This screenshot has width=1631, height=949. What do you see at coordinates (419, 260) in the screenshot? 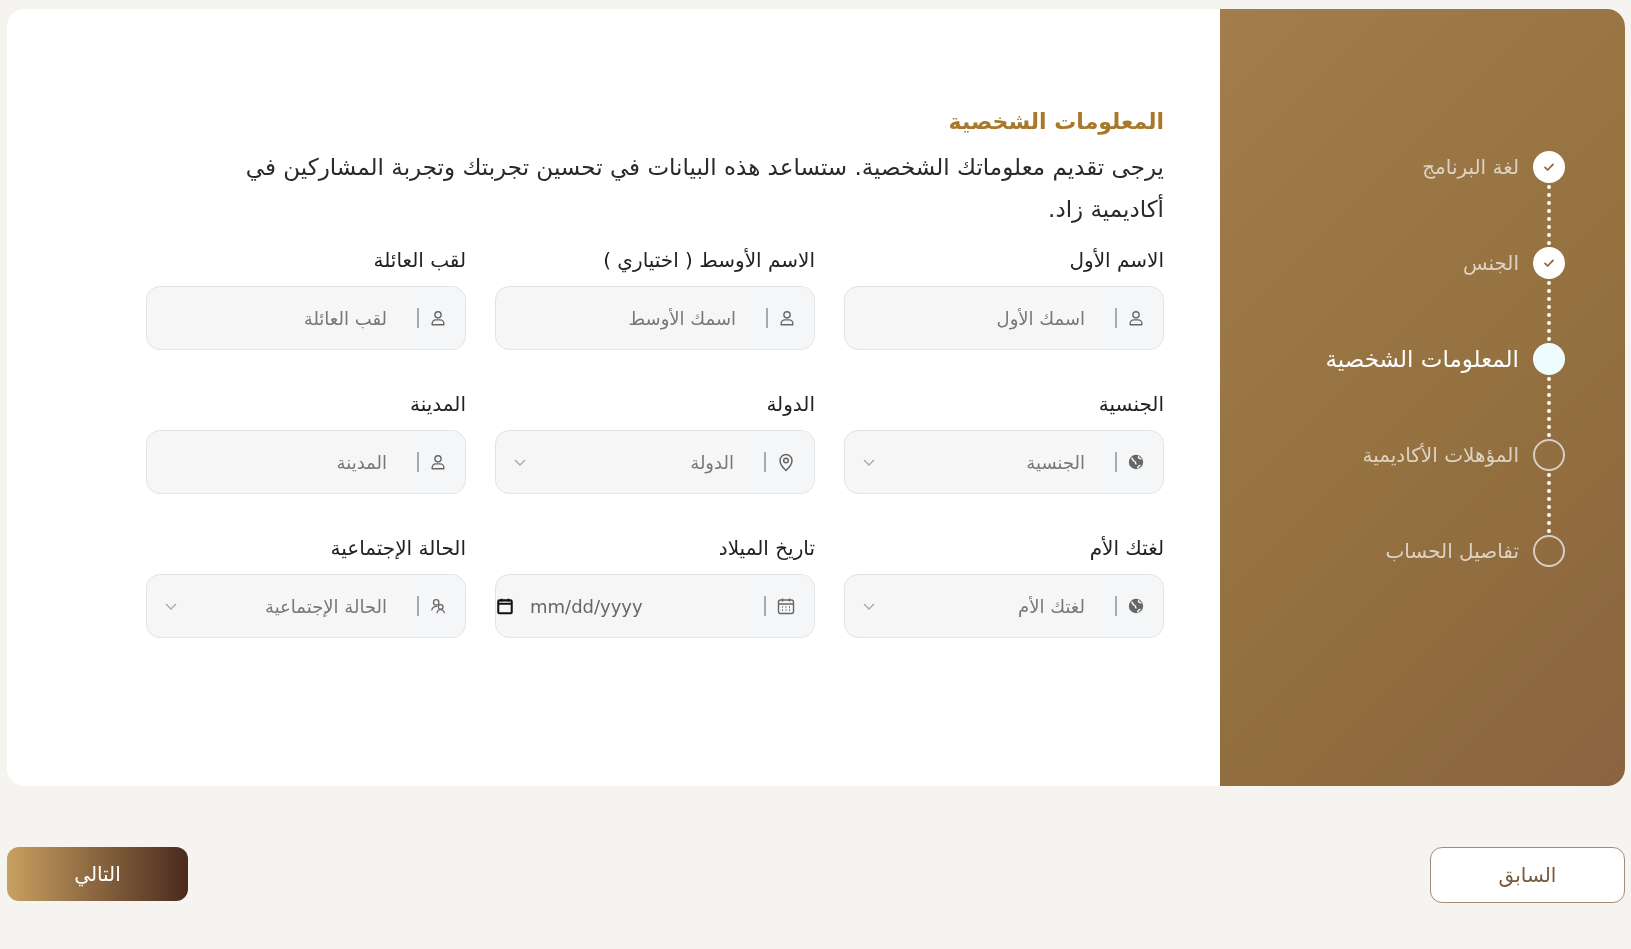
I see `field-label: لقب العائلة` at bounding box center [419, 260].